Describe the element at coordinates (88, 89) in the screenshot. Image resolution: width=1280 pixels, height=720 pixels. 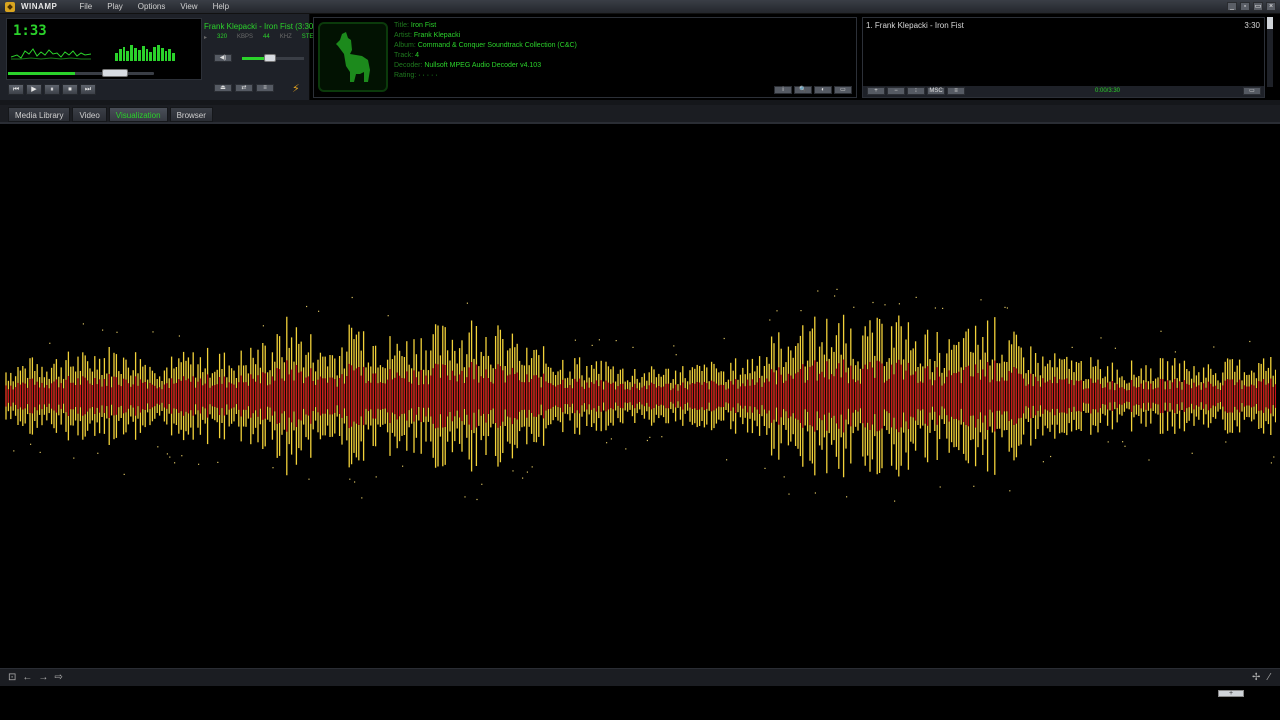
I see `next-button: ⏭` at that location.